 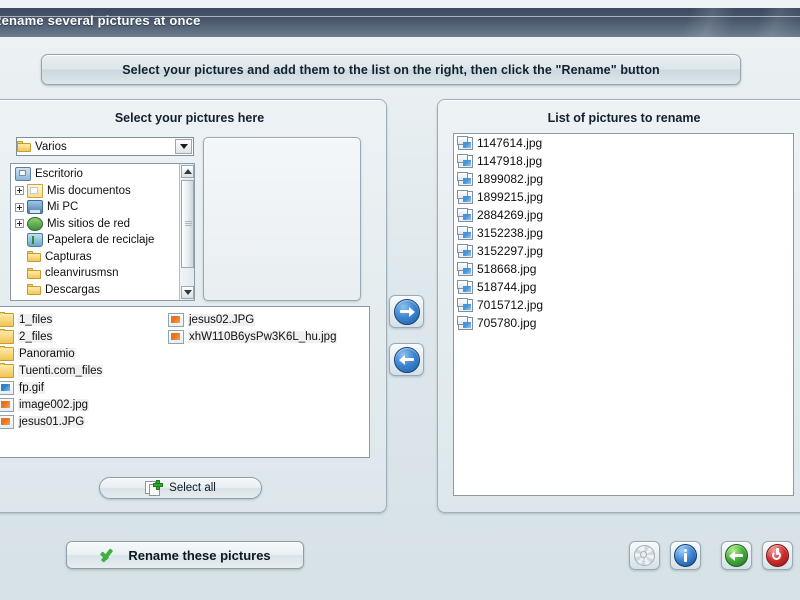 I want to click on file-list-item: fp.gif, so click(x=83, y=387).